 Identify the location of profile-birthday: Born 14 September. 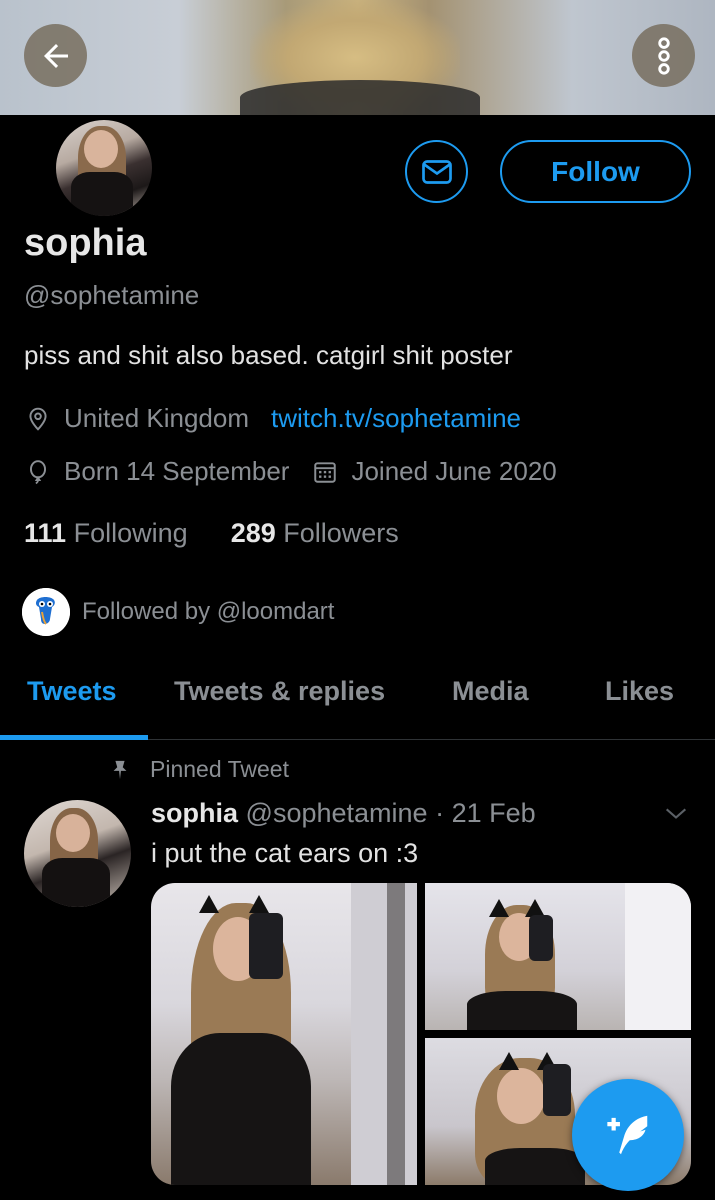
(177, 471).